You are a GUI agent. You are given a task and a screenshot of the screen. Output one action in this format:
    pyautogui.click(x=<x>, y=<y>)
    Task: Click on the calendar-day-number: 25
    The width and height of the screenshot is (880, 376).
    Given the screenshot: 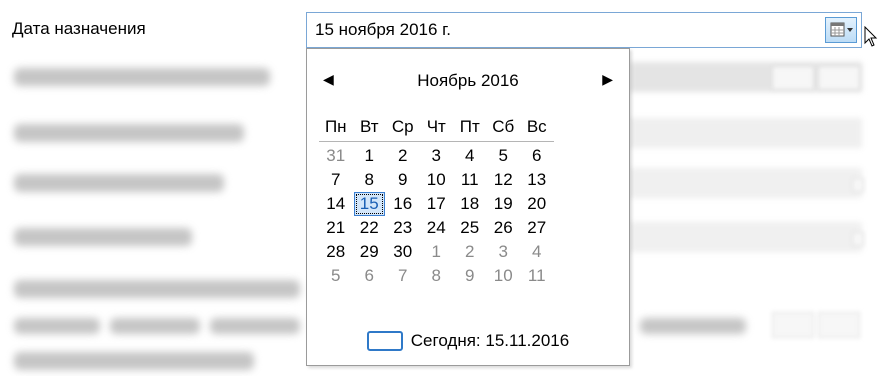 What is the action you would take?
    pyautogui.click(x=470, y=227)
    